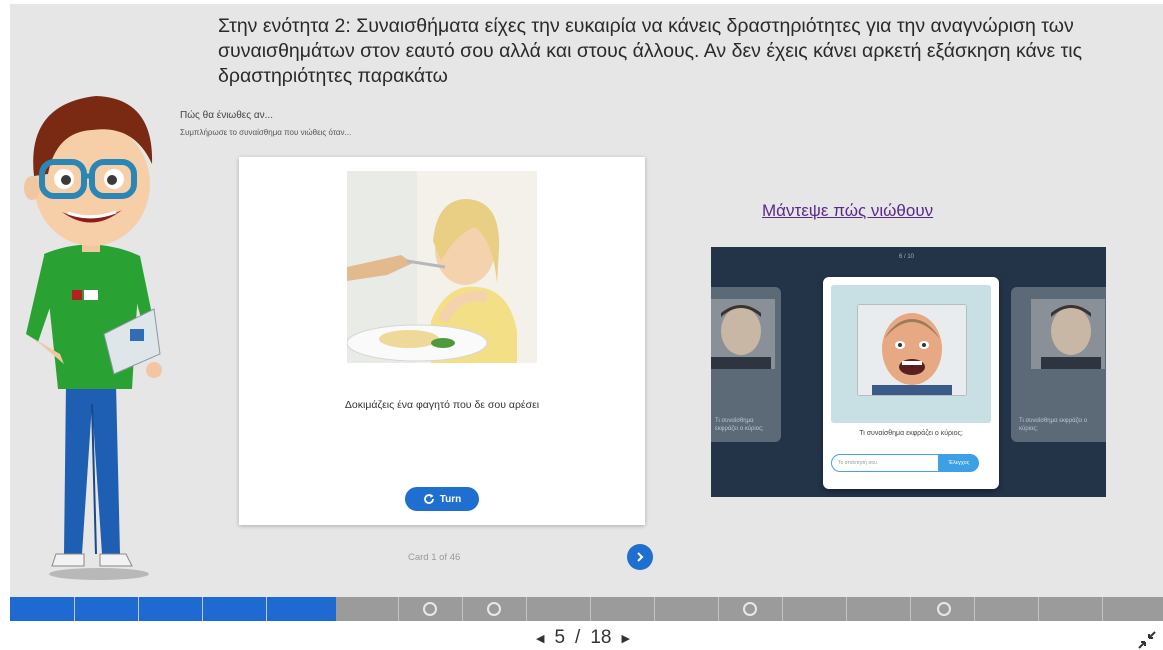 The image size is (1163, 650). What do you see at coordinates (173, 609) in the screenshot?
I see `progress-fill` at bounding box center [173, 609].